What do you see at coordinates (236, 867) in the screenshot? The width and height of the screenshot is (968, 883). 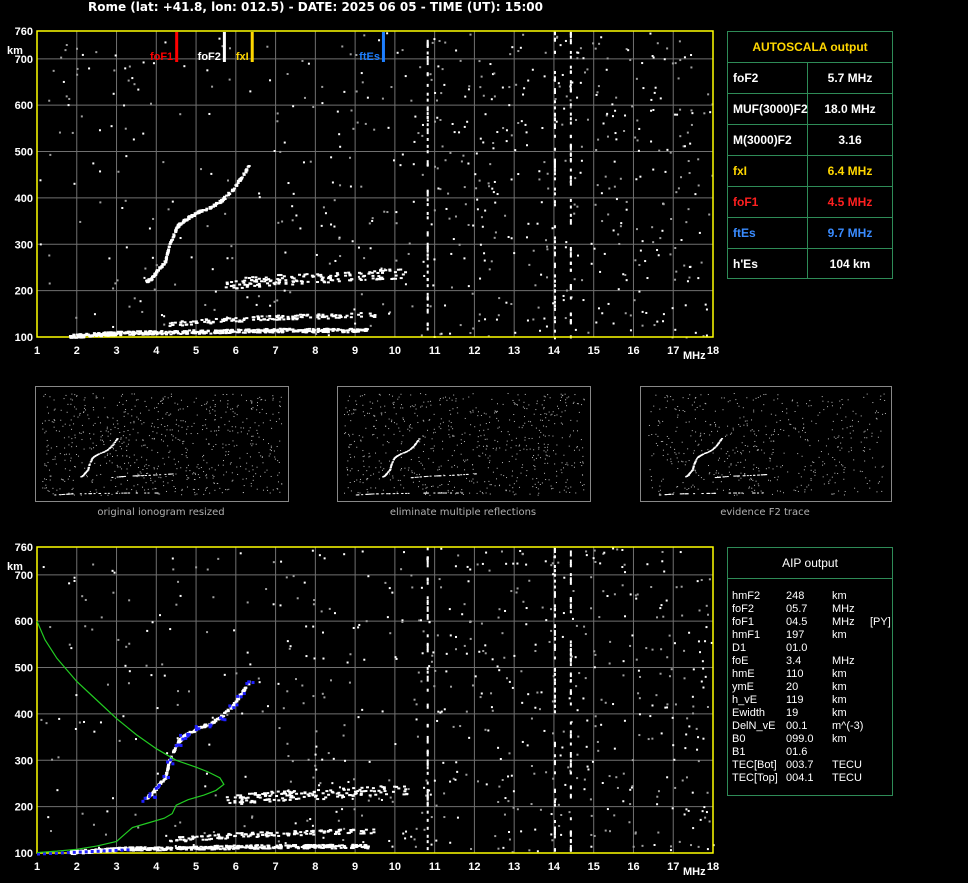 I see `x-tick-label: 6` at bounding box center [236, 867].